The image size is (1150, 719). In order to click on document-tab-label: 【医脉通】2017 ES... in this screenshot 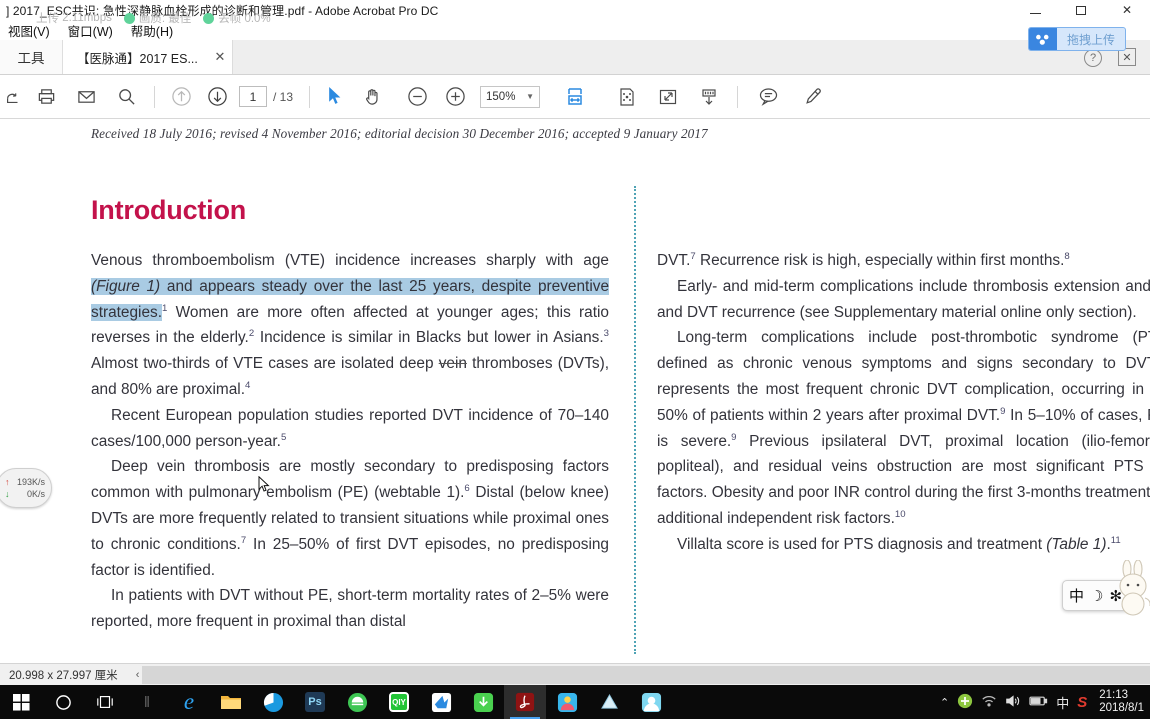, I will do `click(137, 58)`.